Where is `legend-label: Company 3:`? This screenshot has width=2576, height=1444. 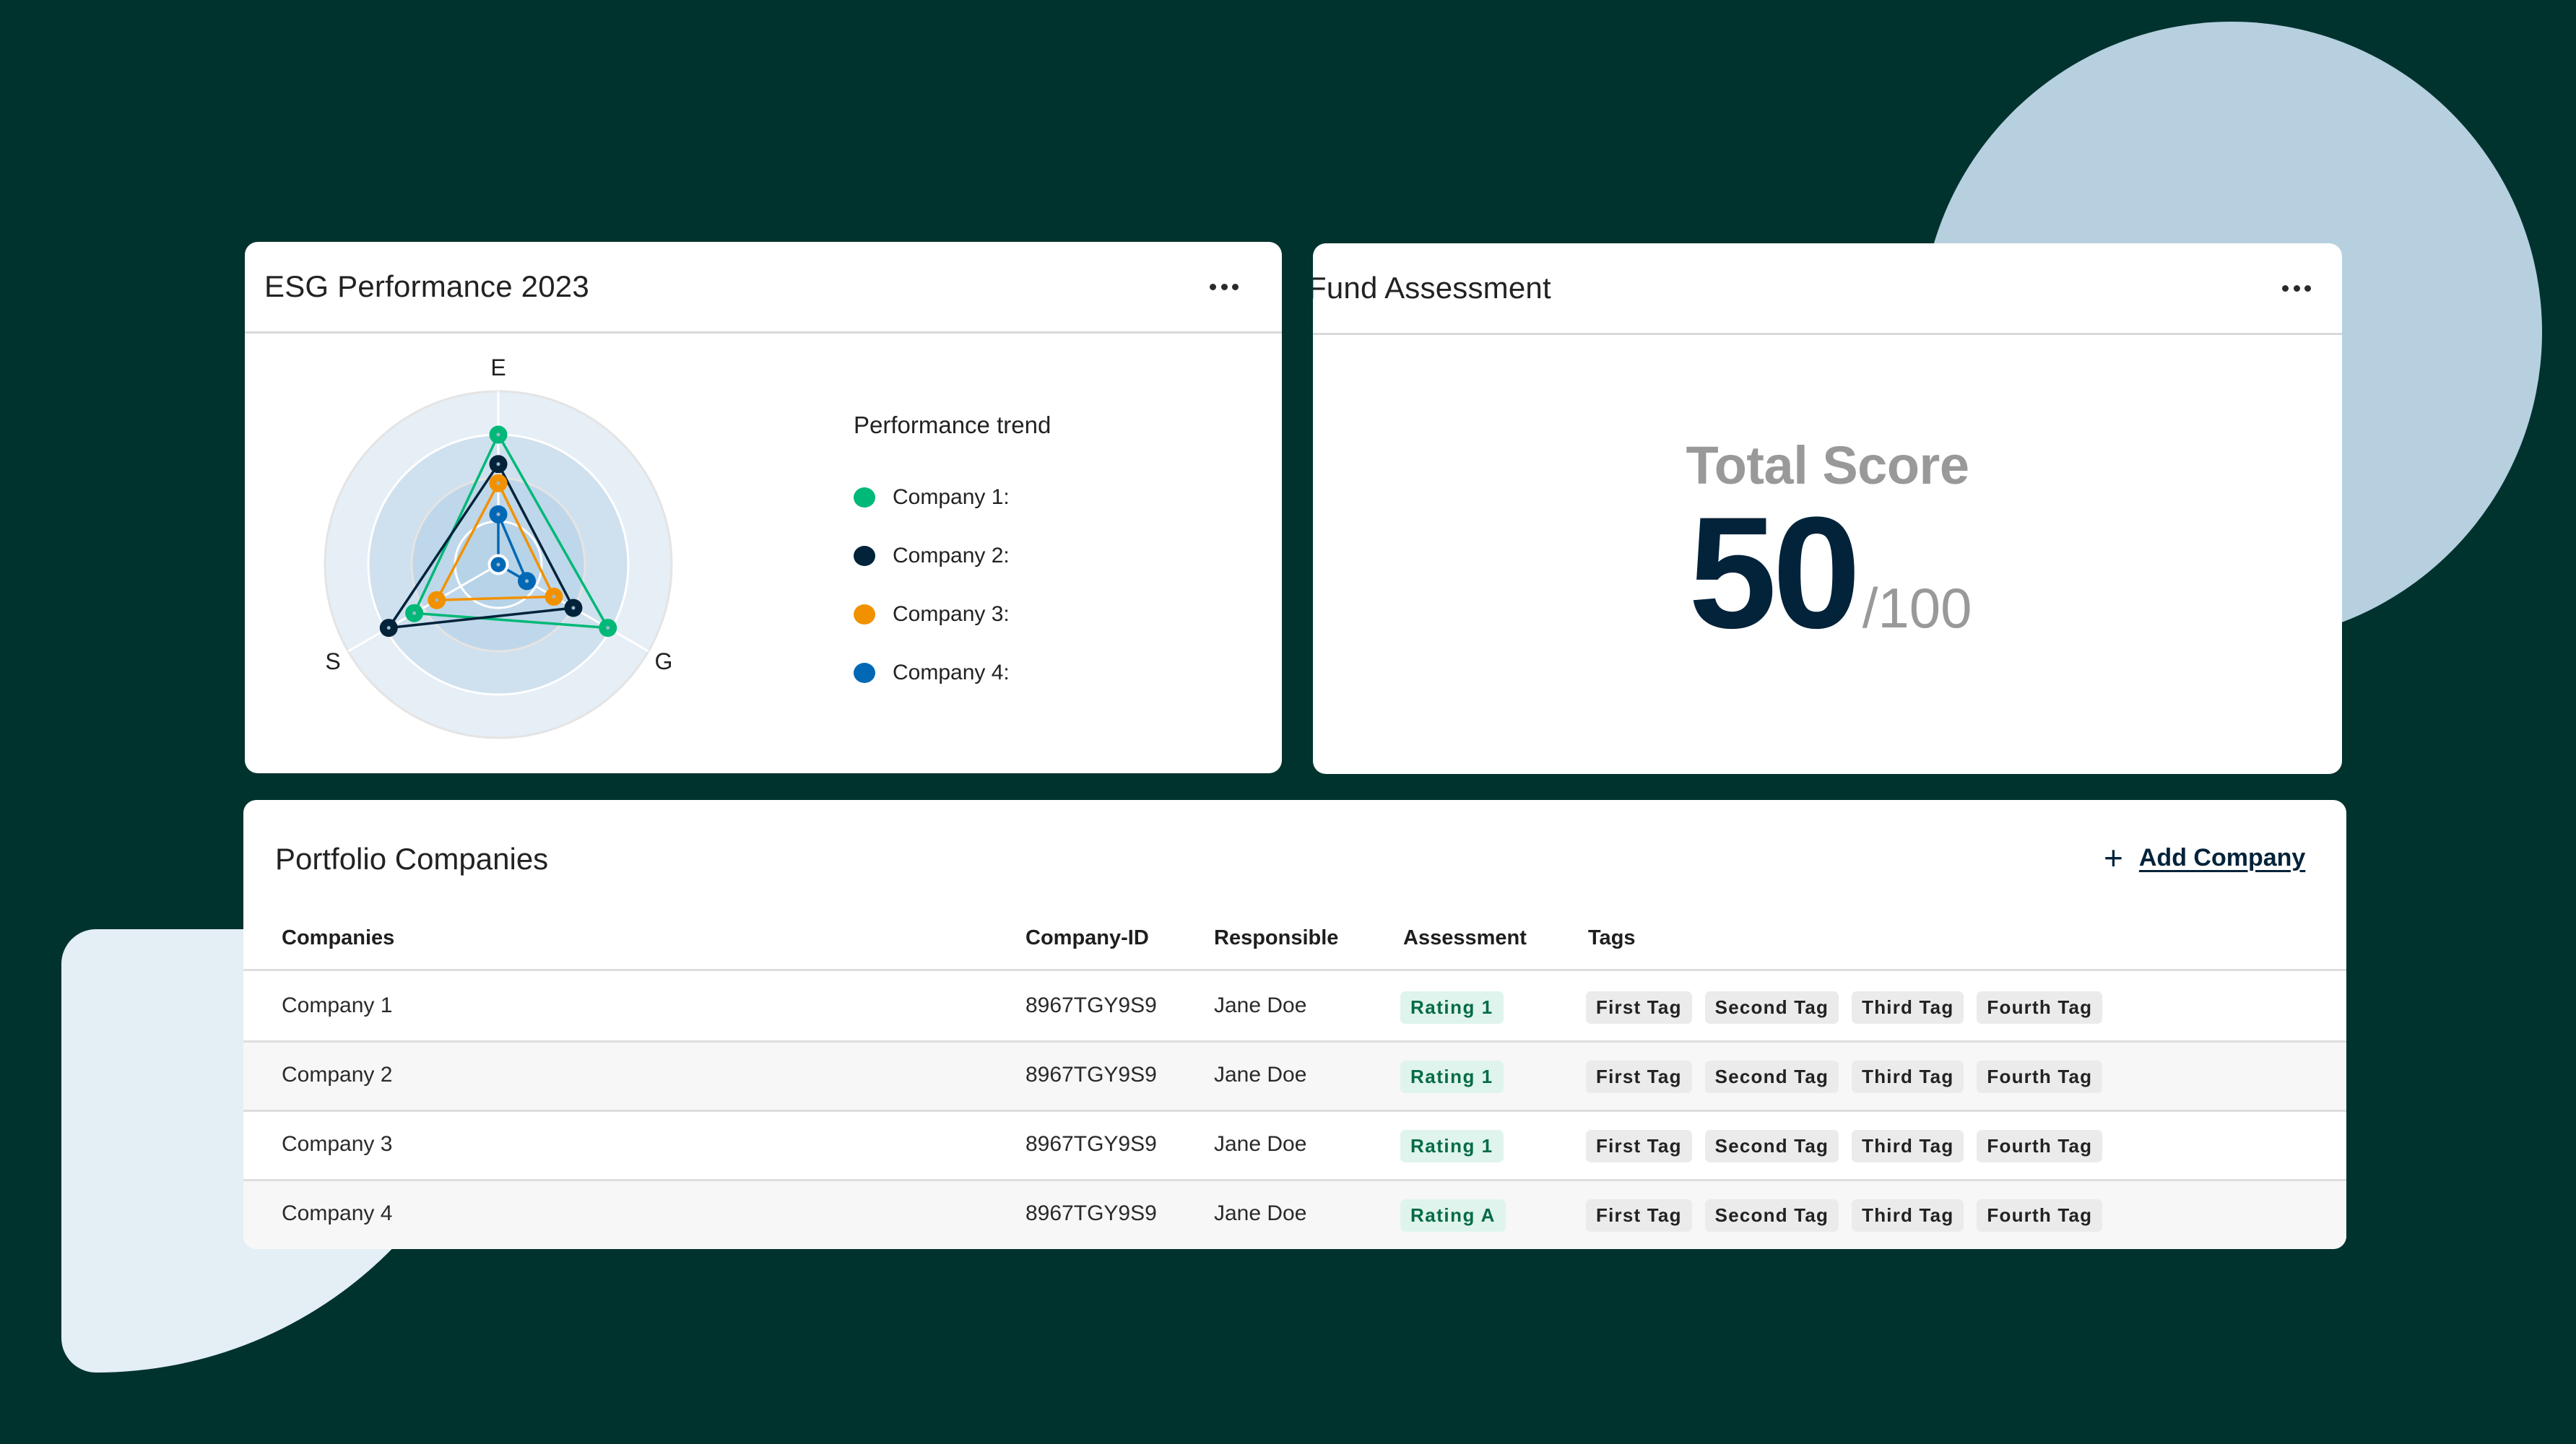
legend-label: Company 3: is located at coordinates (951, 614).